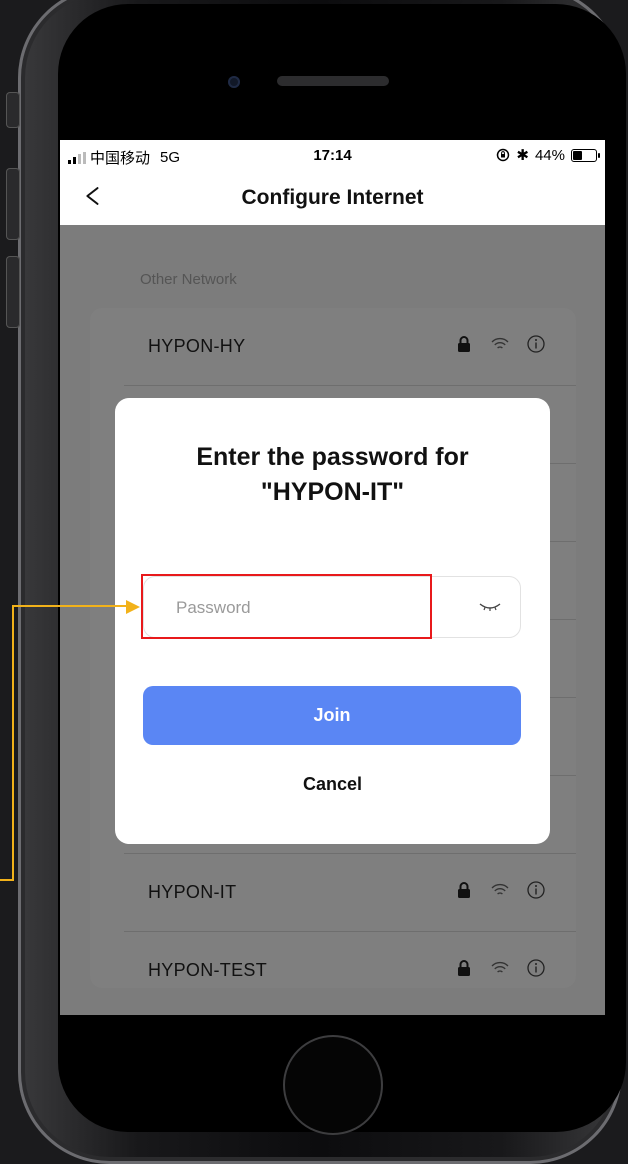  Describe the element at coordinates (70, 606) in the screenshot. I see `annotation-line-horizontal` at that location.